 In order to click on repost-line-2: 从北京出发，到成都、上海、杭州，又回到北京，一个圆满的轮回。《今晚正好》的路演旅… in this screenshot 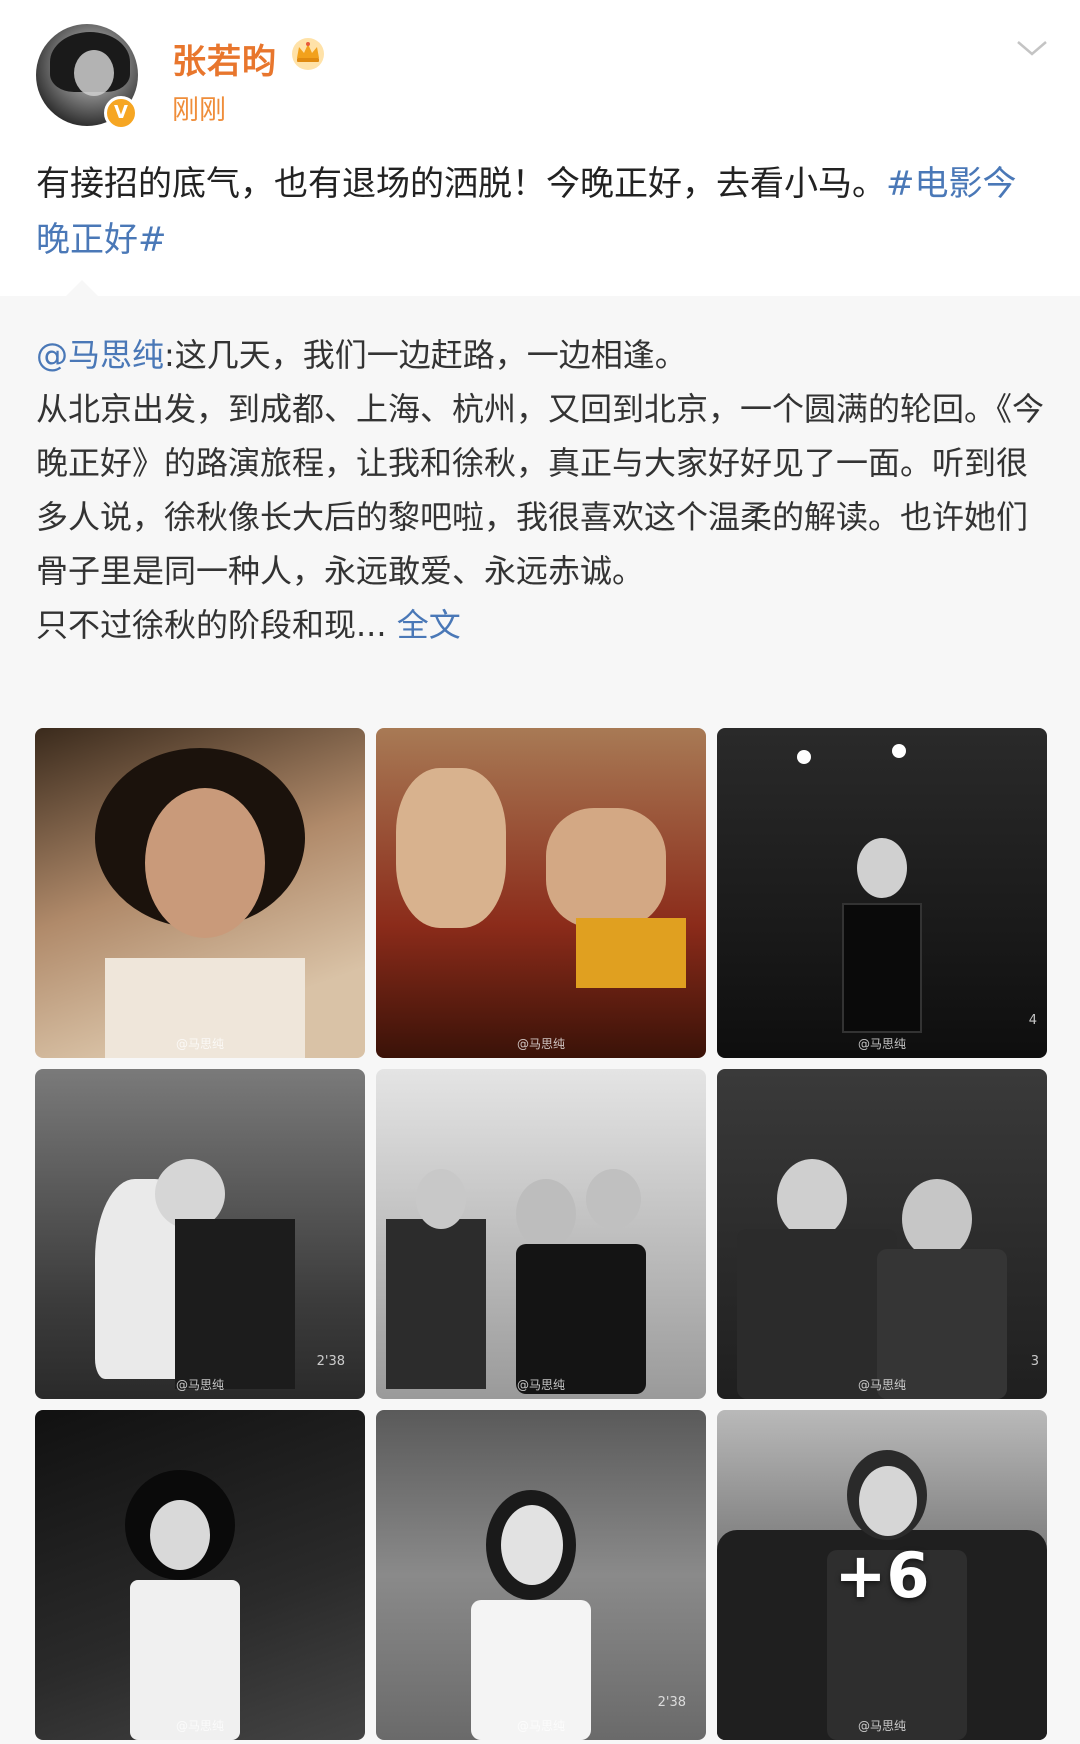, I will do `click(540, 490)`.